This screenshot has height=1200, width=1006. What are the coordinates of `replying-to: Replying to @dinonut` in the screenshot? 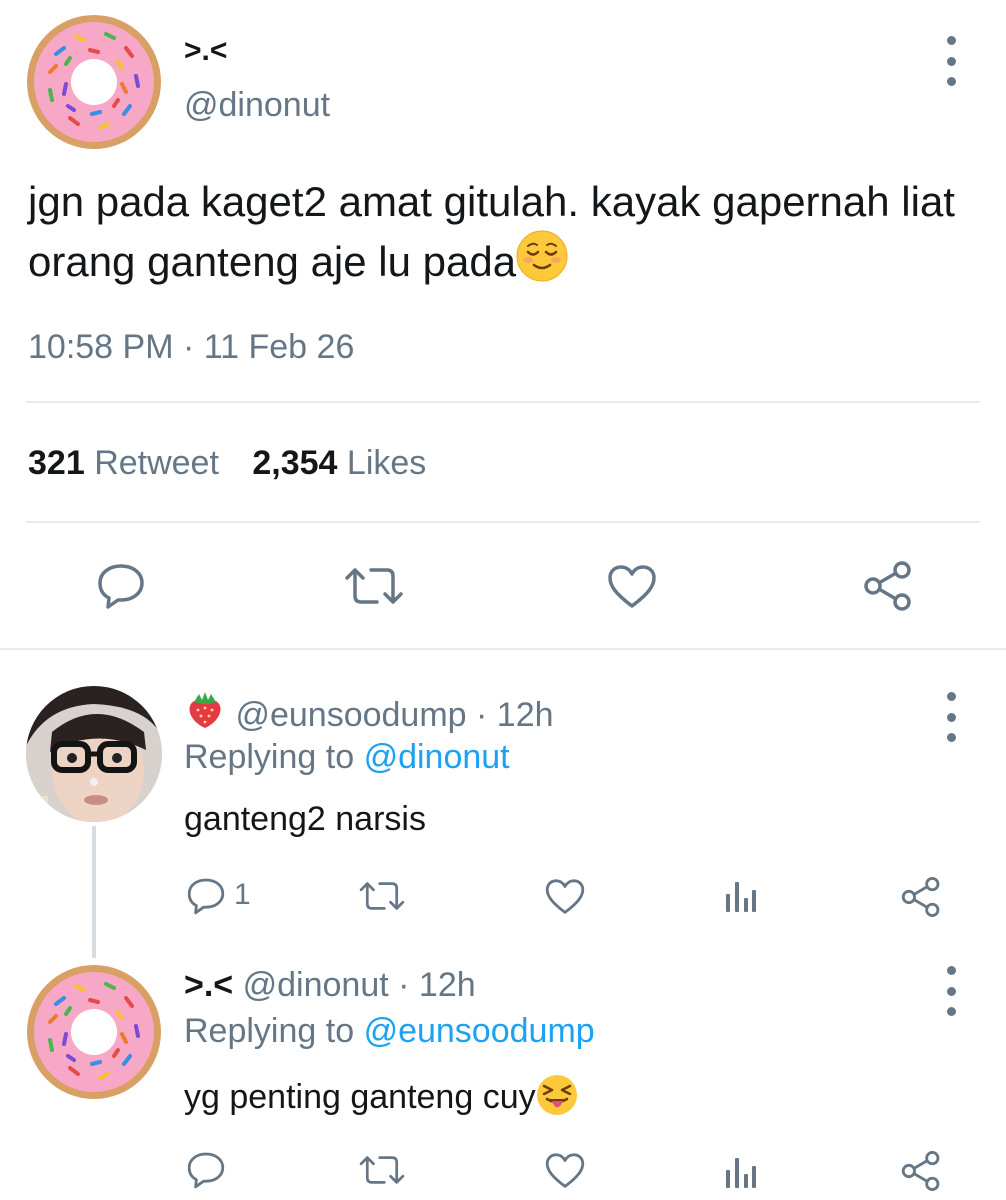 It's located at (347, 757).